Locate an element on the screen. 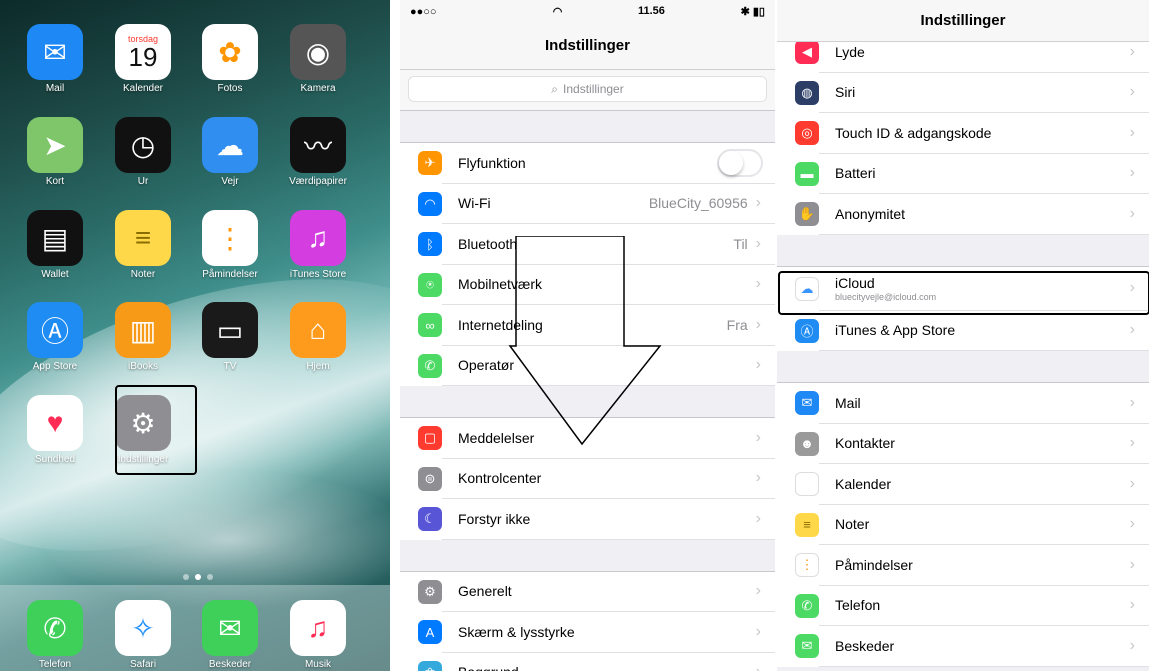 This screenshot has height=671, width=1149. settings-row-kalender: Kalender › is located at coordinates (963, 484).